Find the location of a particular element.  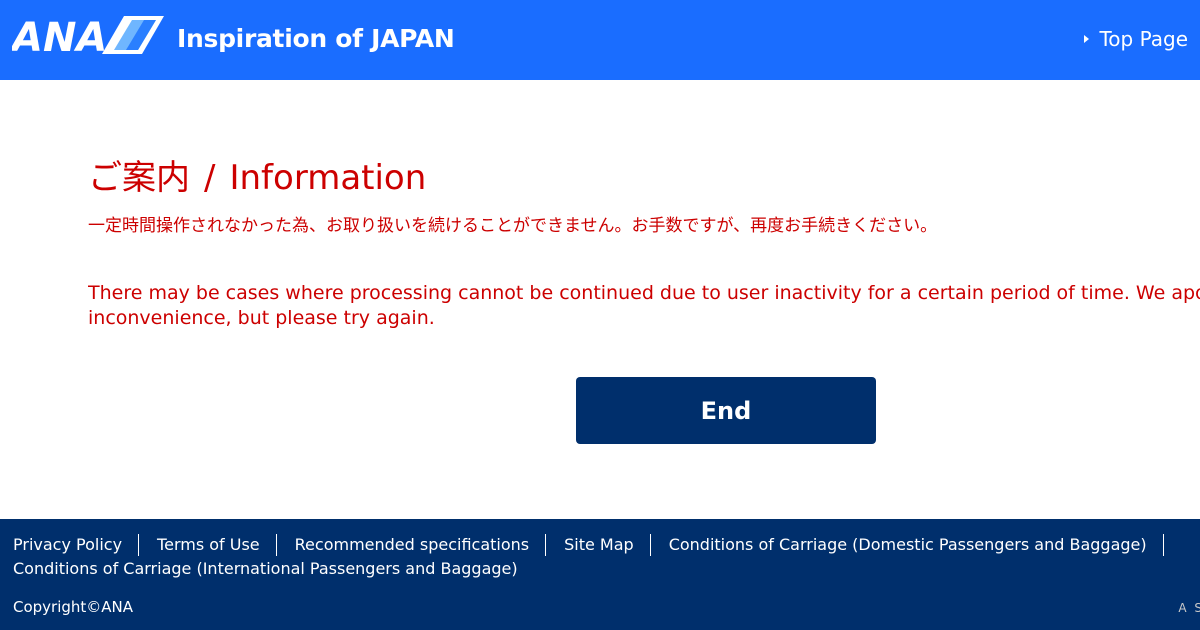

site-map-link: Site Map is located at coordinates (599, 545).